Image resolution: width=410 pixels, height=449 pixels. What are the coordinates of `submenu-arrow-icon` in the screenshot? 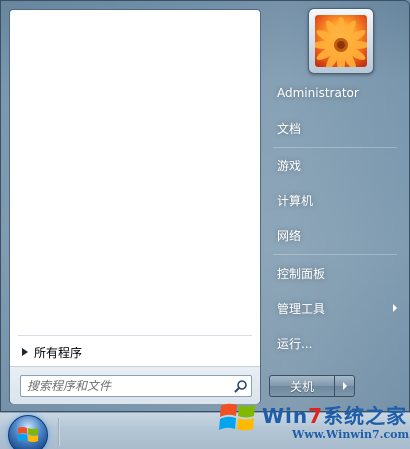 It's located at (395, 308).